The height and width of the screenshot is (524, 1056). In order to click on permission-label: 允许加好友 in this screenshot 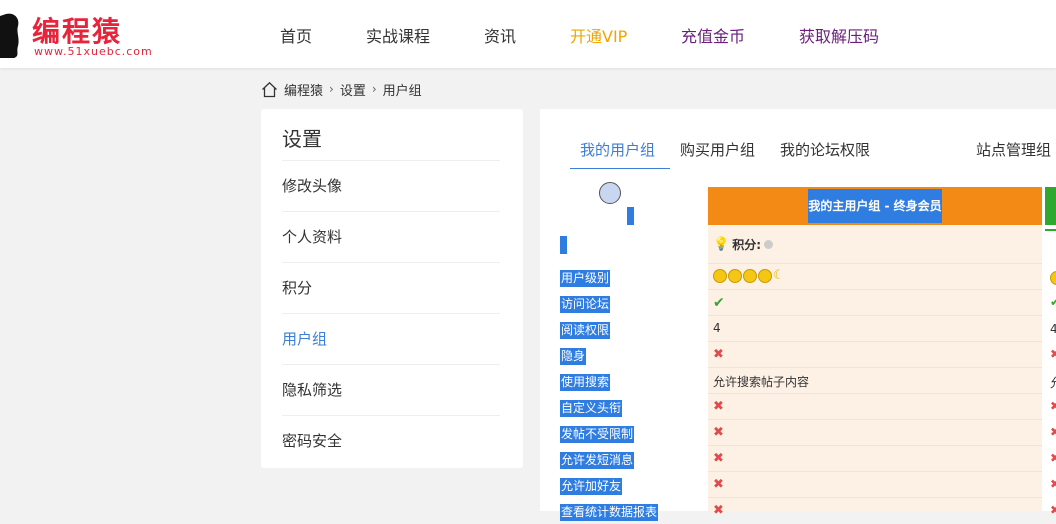, I will do `click(591, 486)`.